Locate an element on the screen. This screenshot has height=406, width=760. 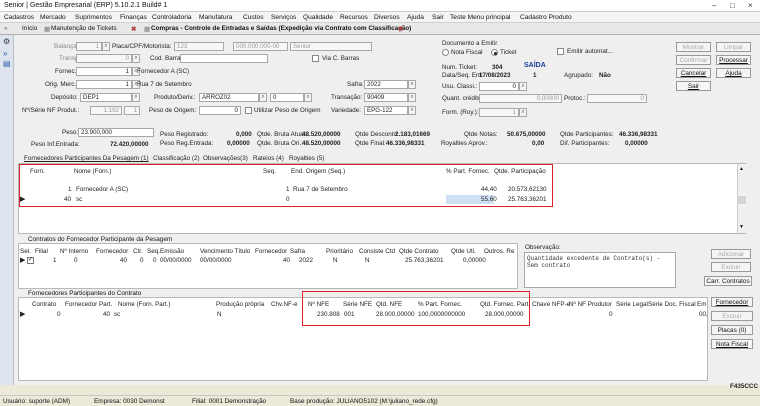
tab-classificacao: Classificação (2) is located at coordinates (176, 158).